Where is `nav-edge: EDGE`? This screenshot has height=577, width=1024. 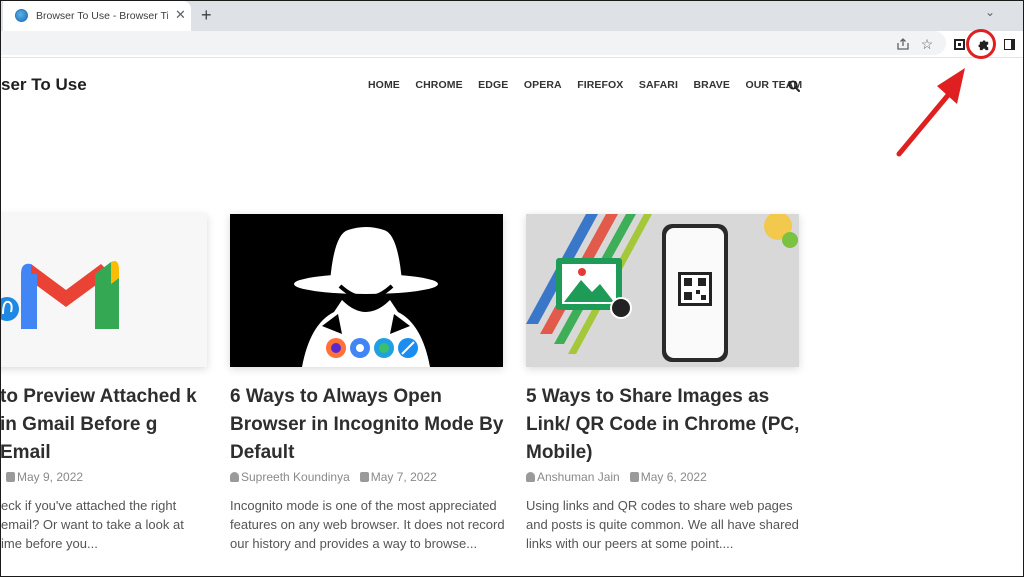
nav-edge: EDGE is located at coordinates (493, 85).